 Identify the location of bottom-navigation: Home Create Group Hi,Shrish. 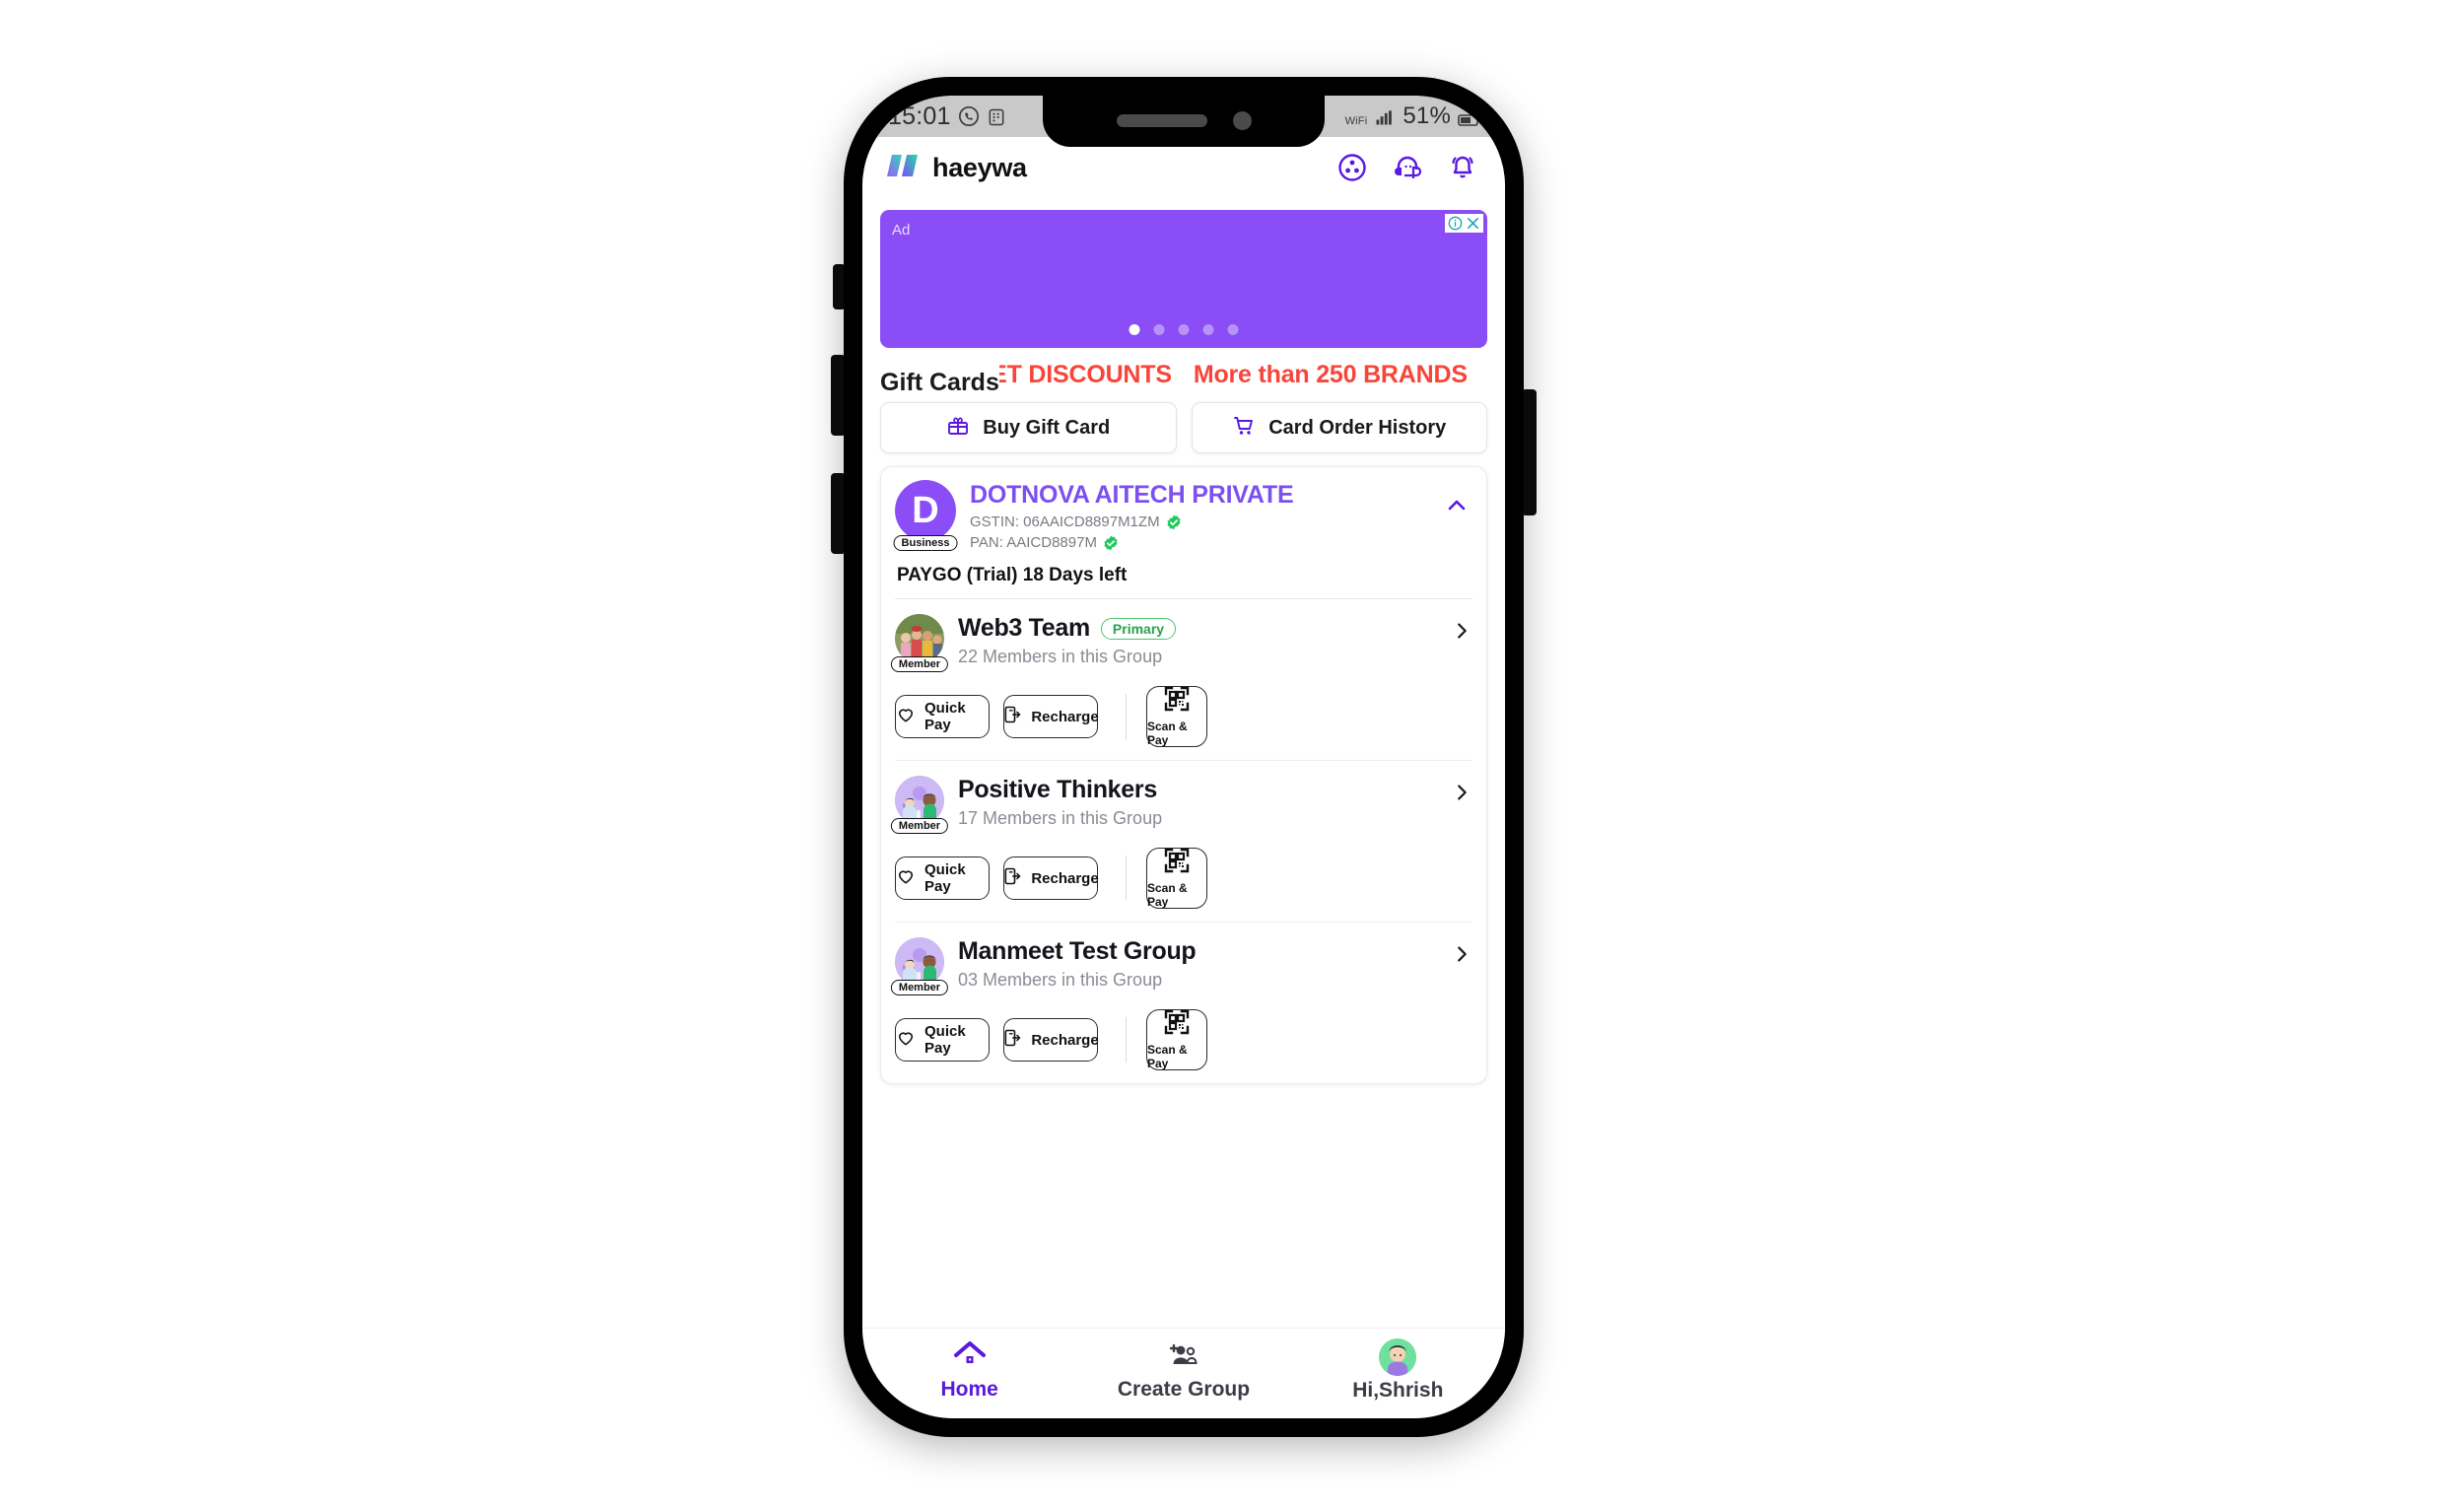
(1183, 1373).